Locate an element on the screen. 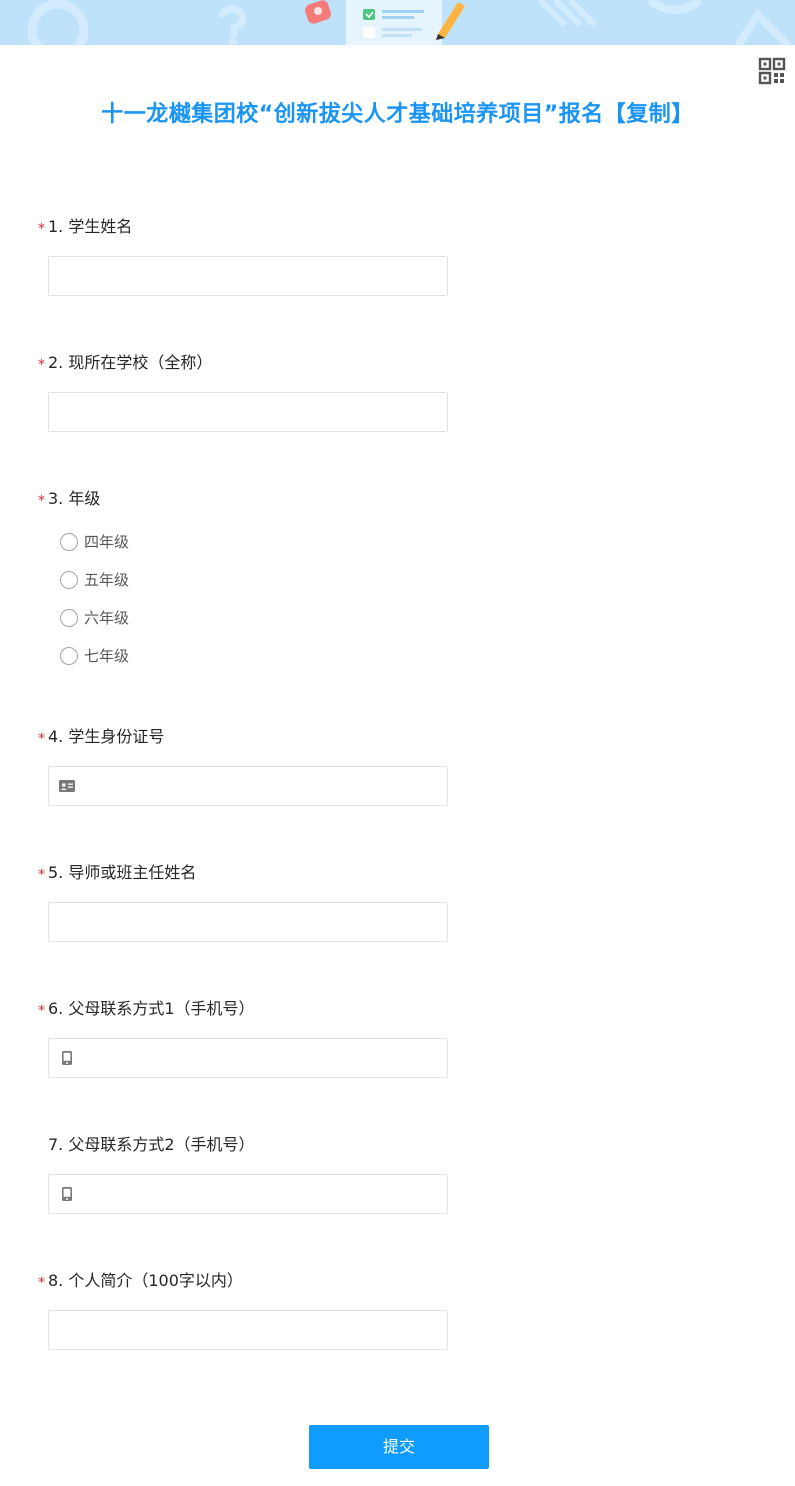 This screenshot has height=1486, width=795. question-label: 5. 导师或班主任姓名 is located at coordinates (122, 872).